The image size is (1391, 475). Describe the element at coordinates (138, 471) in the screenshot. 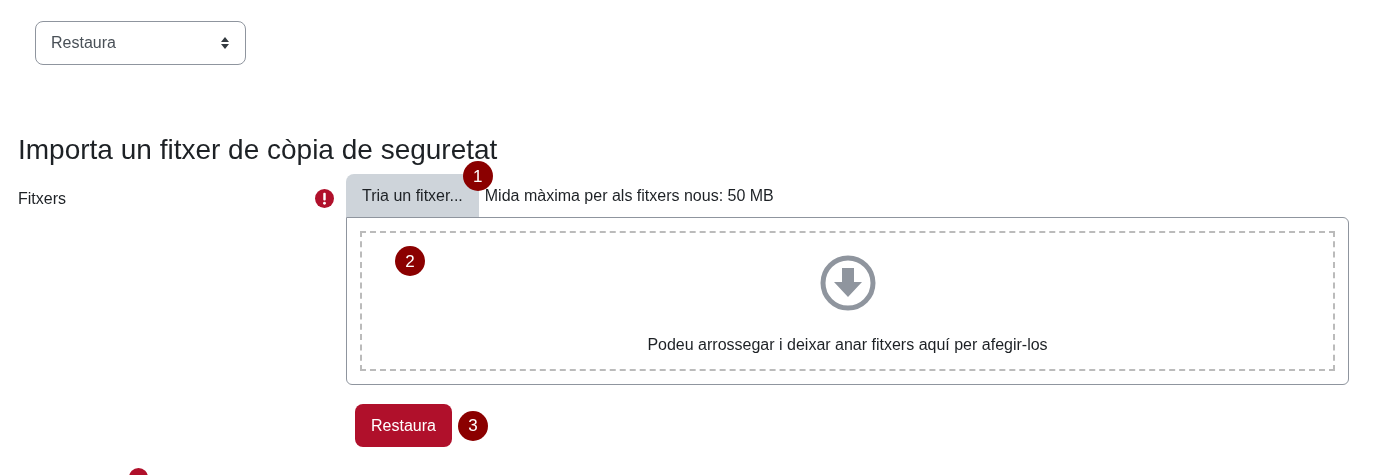

I see `required-icon` at that location.